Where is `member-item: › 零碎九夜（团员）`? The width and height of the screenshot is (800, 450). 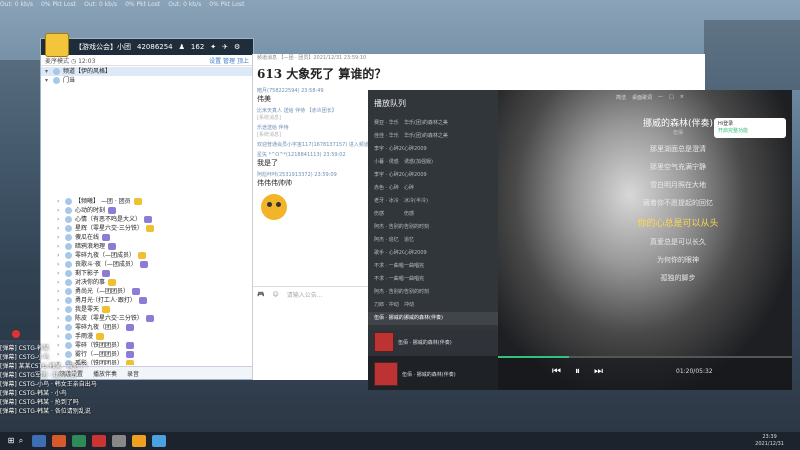
member-item: › 零碎九夜（团员） is located at coordinates (147, 327).